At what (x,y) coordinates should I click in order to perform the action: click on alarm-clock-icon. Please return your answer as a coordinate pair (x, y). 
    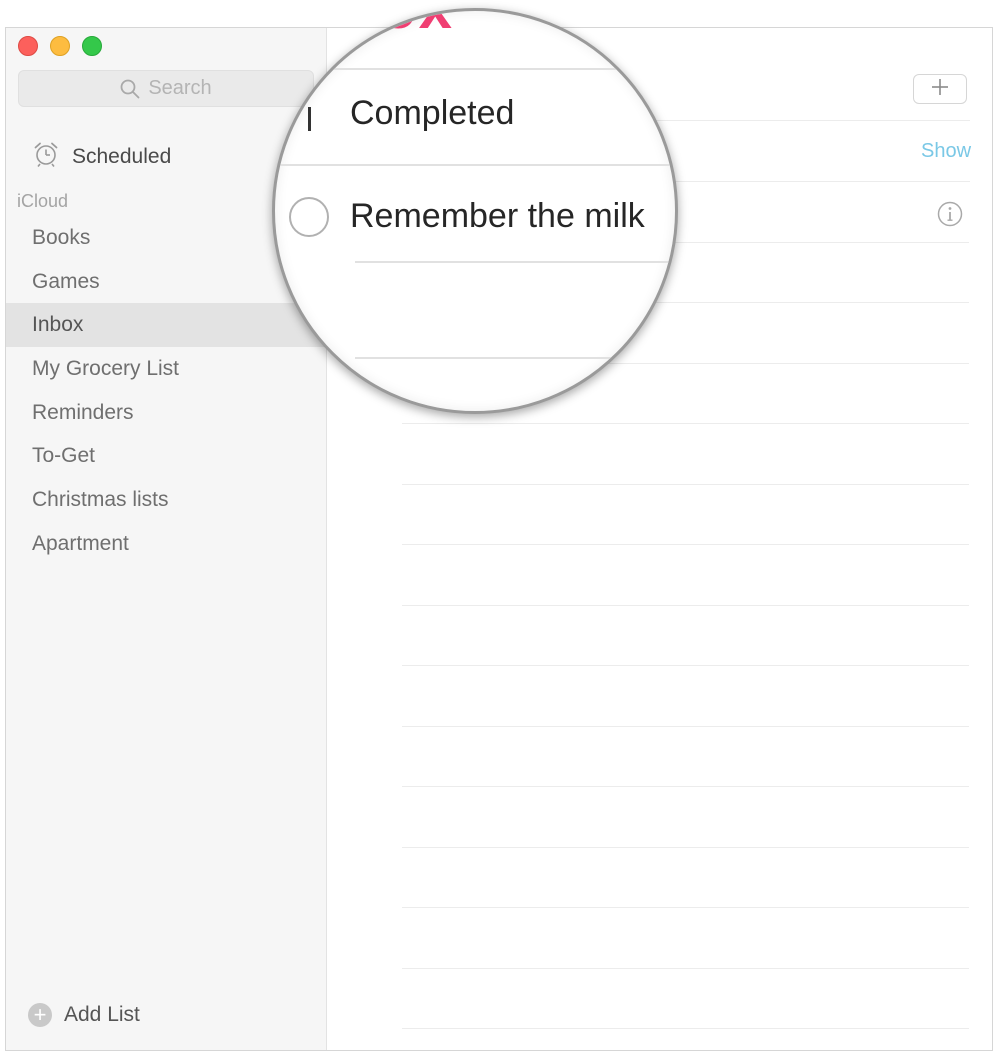
    Looking at the image, I should click on (46, 157).